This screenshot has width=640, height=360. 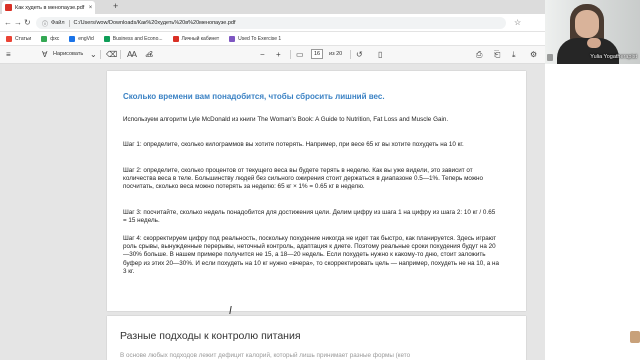 What do you see at coordinates (497, 54) in the screenshot?
I see `save-icon: ⎗` at bounding box center [497, 54].